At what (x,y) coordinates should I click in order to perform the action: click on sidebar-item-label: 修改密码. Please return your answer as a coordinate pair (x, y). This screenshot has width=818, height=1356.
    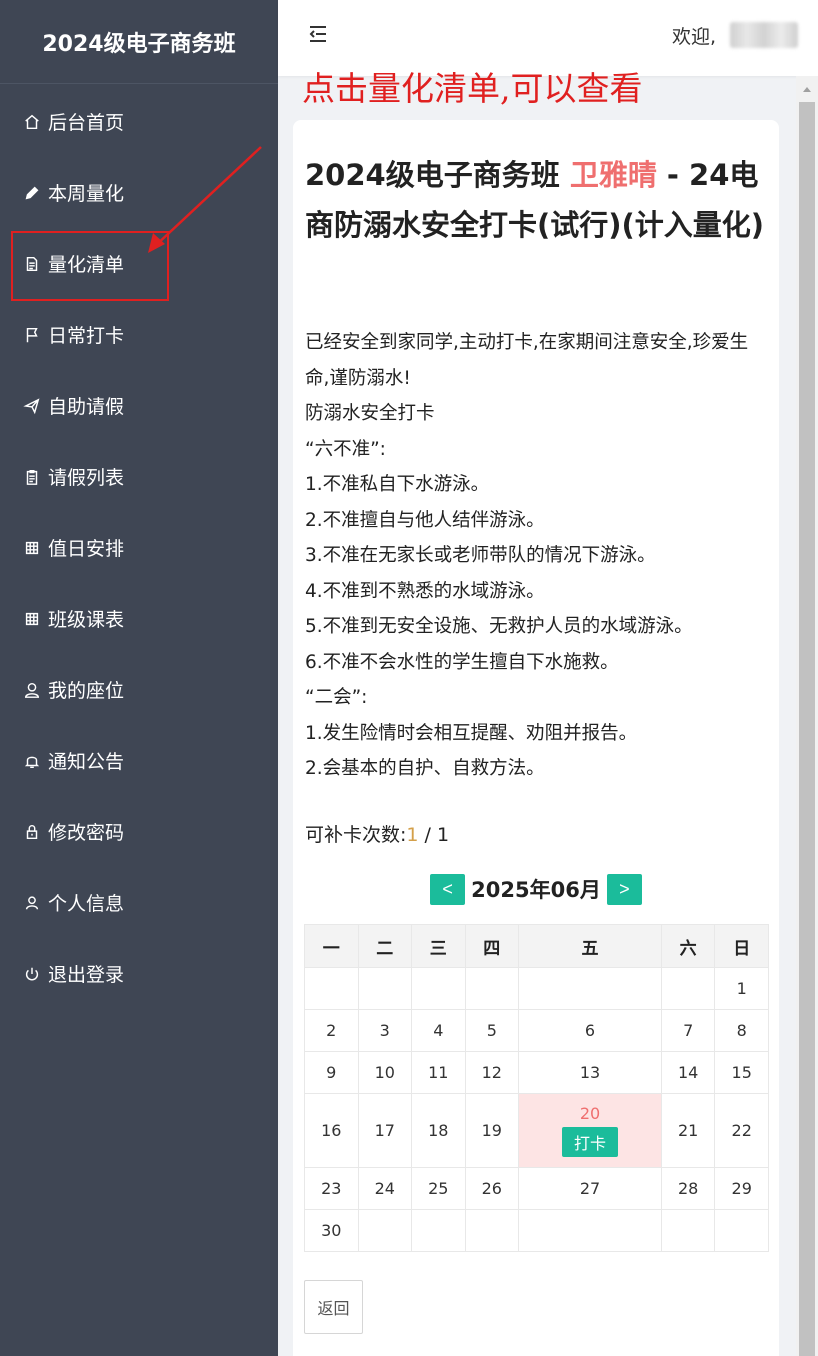
    Looking at the image, I should click on (86, 833).